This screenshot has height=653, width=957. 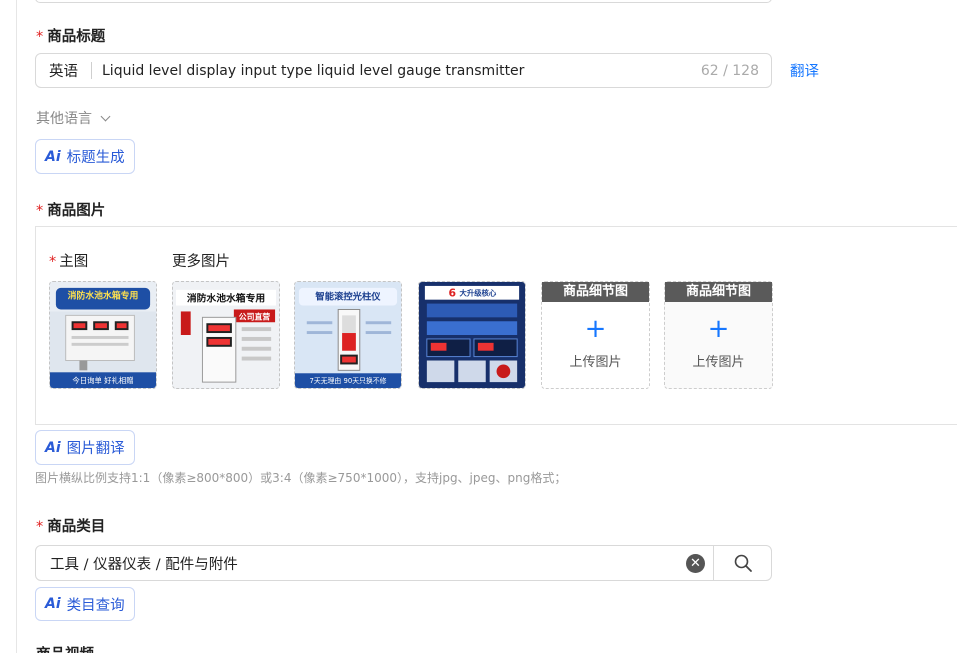 What do you see at coordinates (65, 648) in the screenshot?
I see `video-section-label: 商品视频` at bounding box center [65, 648].